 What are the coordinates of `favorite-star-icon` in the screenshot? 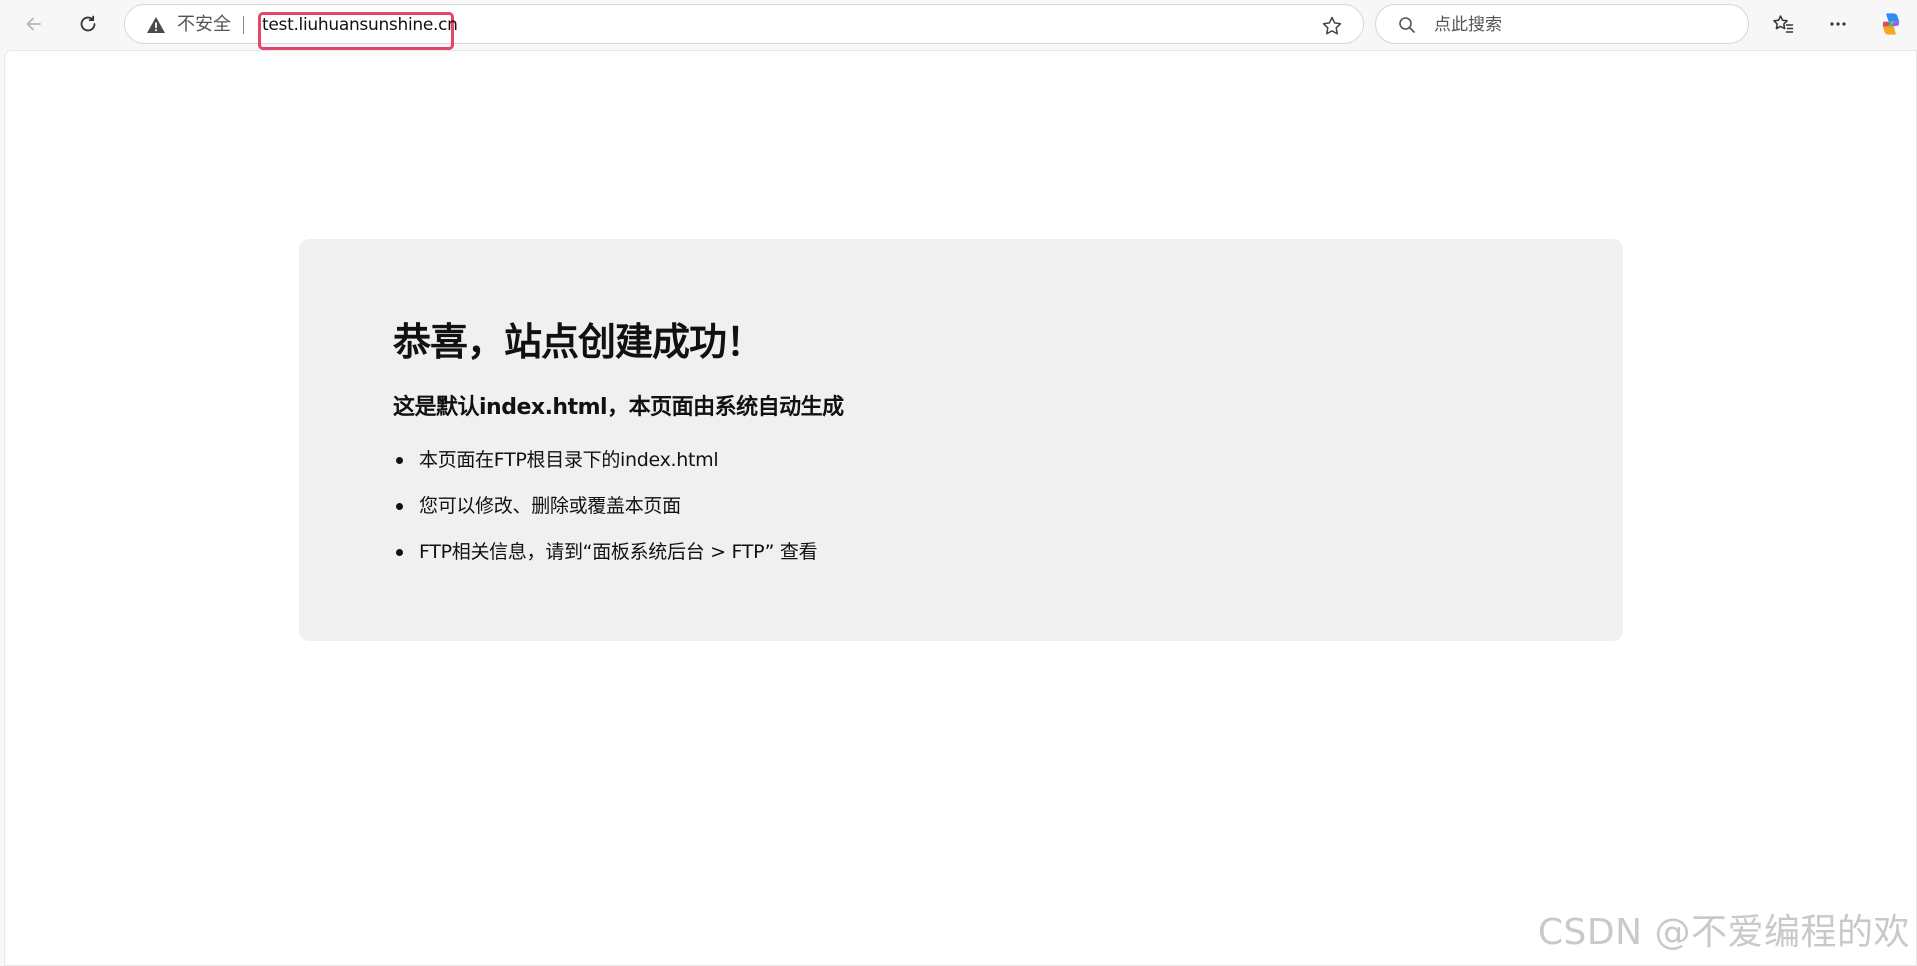 It's located at (1332, 26).